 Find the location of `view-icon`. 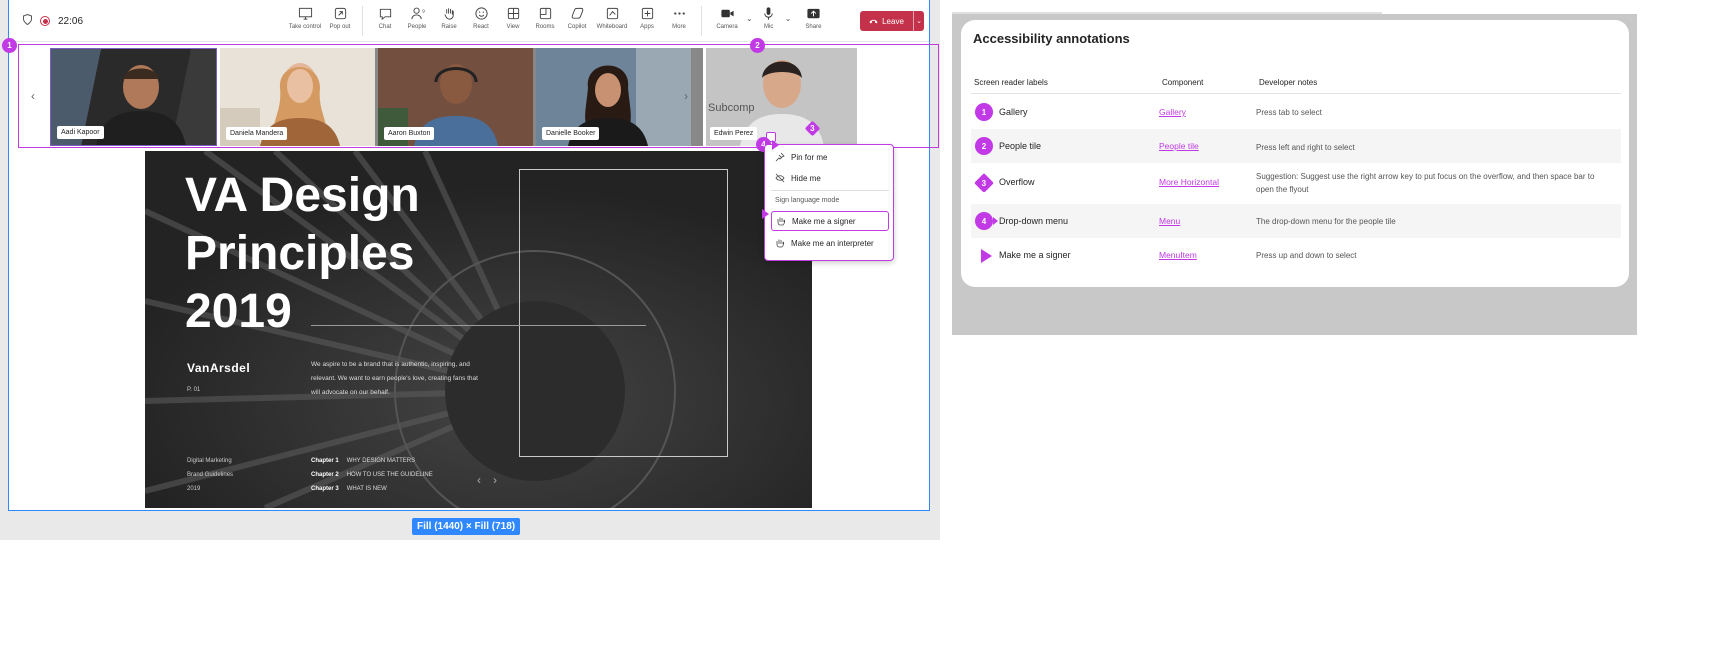

view-icon is located at coordinates (513, 13).